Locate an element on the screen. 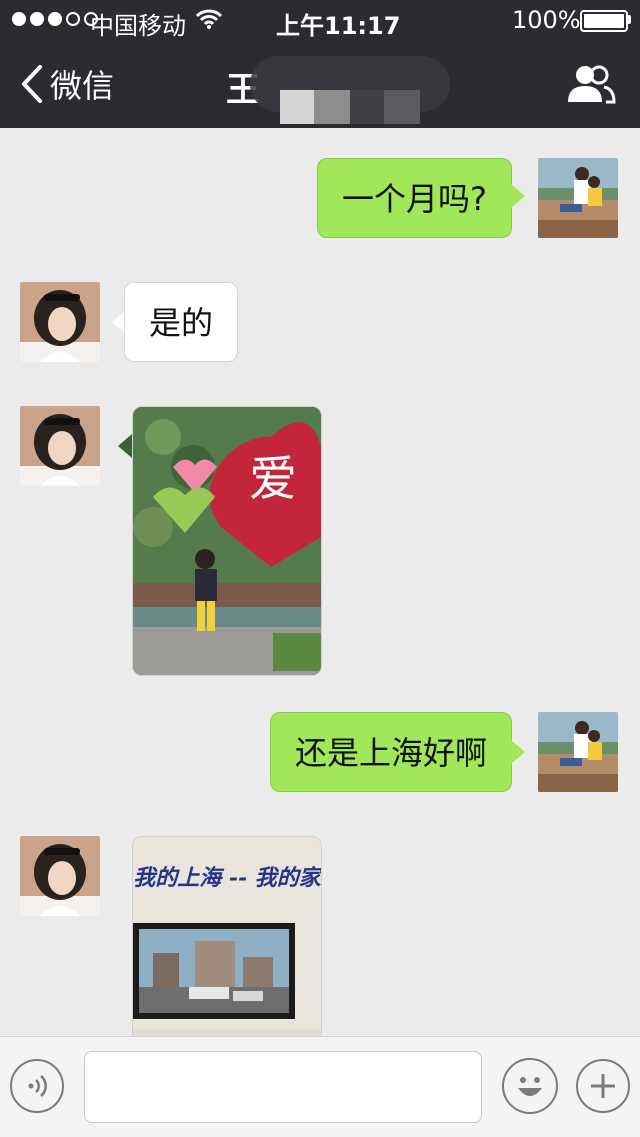 The height and width of the screenshot is (1137, 640). clock: 上午11:17 is located at coordinates (338, 26).